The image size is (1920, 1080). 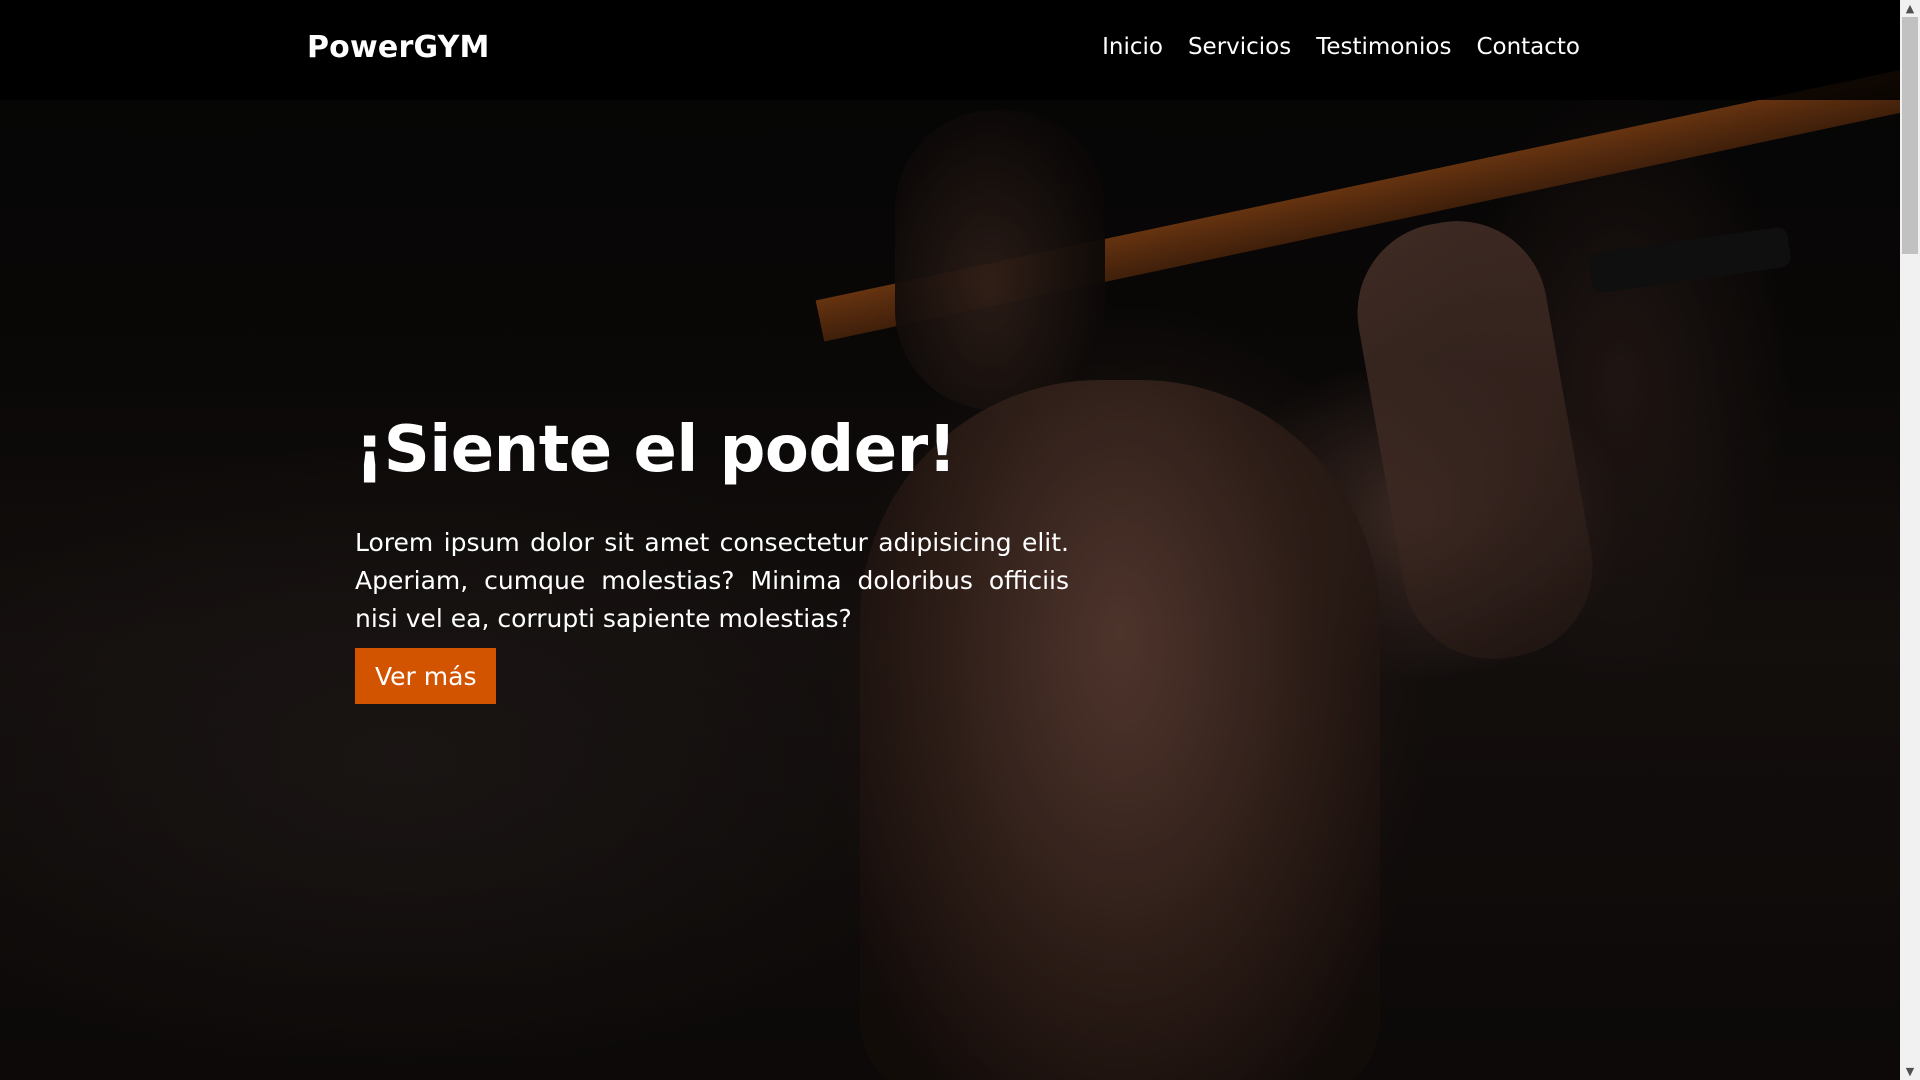 I want to click on hero-title: ¡Siente el poder!, so click(x=656, y=450).